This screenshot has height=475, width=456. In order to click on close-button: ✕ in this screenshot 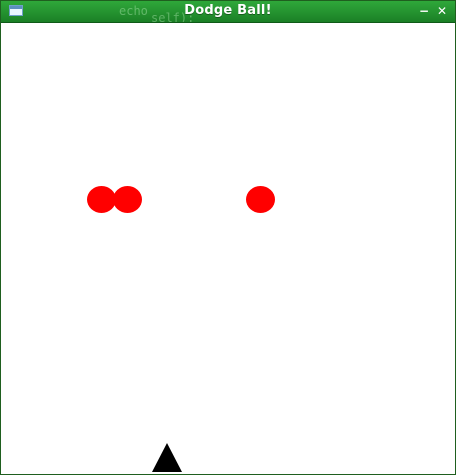, I will do `click(442, 11)`.